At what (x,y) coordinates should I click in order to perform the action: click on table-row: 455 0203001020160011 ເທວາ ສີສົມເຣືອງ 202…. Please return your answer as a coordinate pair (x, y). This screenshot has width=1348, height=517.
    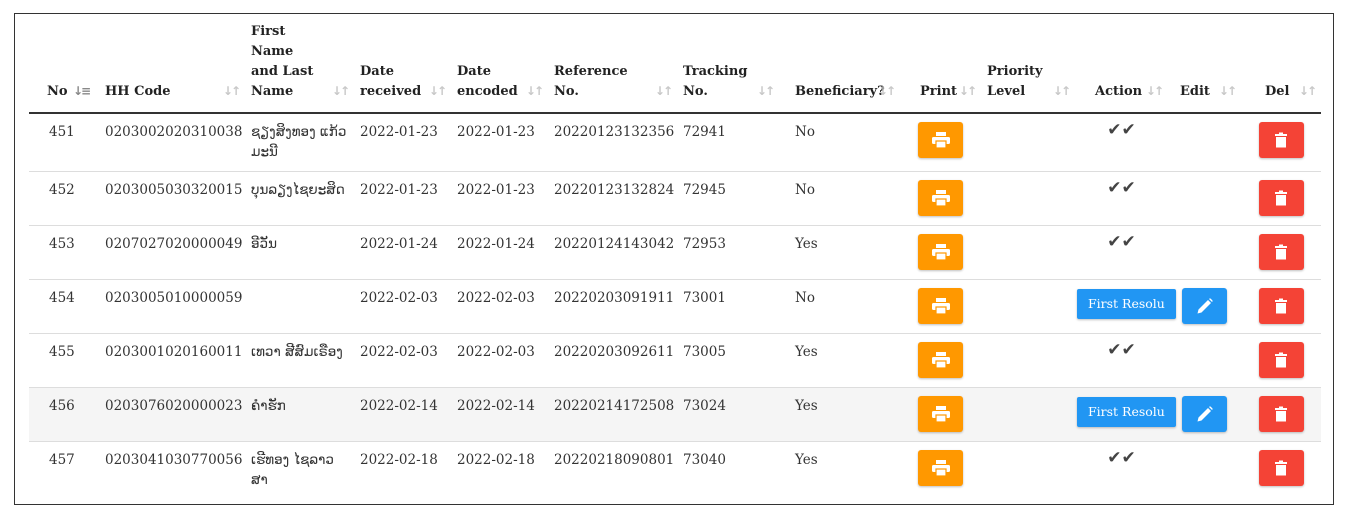
    Looking at the image, I should click on (675, 360).